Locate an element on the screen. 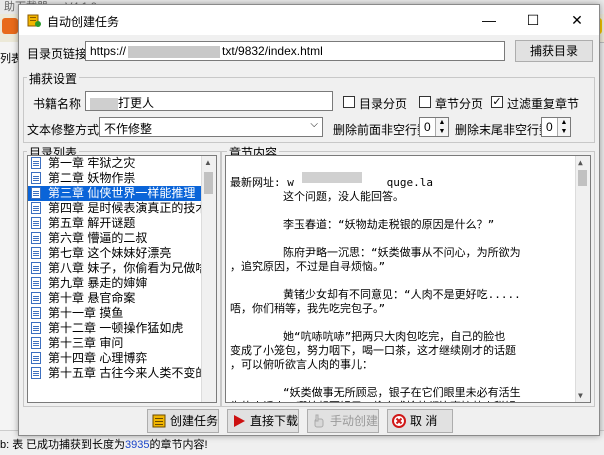 The height and width of the screenshot is (455, 604). toc-item-label: 第十四章 心理博弈 is located at coordinates (98, 358).